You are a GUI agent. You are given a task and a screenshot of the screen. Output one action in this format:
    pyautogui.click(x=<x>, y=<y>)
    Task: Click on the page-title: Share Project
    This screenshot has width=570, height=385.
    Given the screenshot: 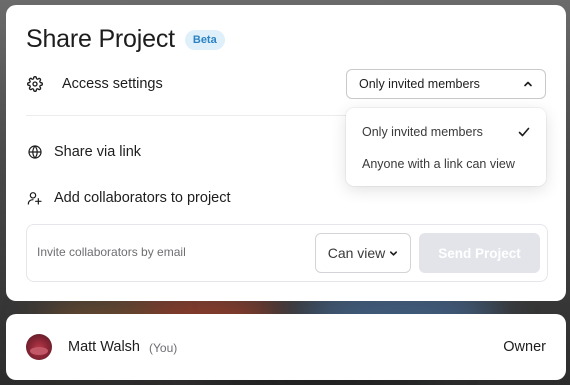 What is the action you would take?
    pyautogui.click(x=100, y=39)
    